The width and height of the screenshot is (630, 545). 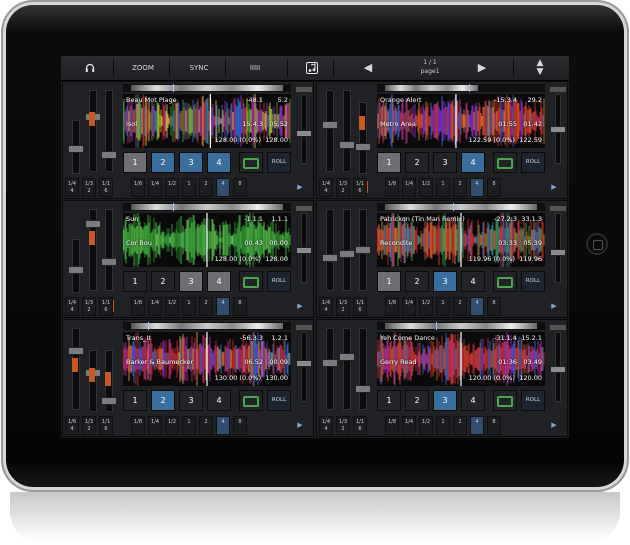 What do you see at coordinates (597, 244) in the screenshot?
I see `home-button` at bounding box center [597, 244].